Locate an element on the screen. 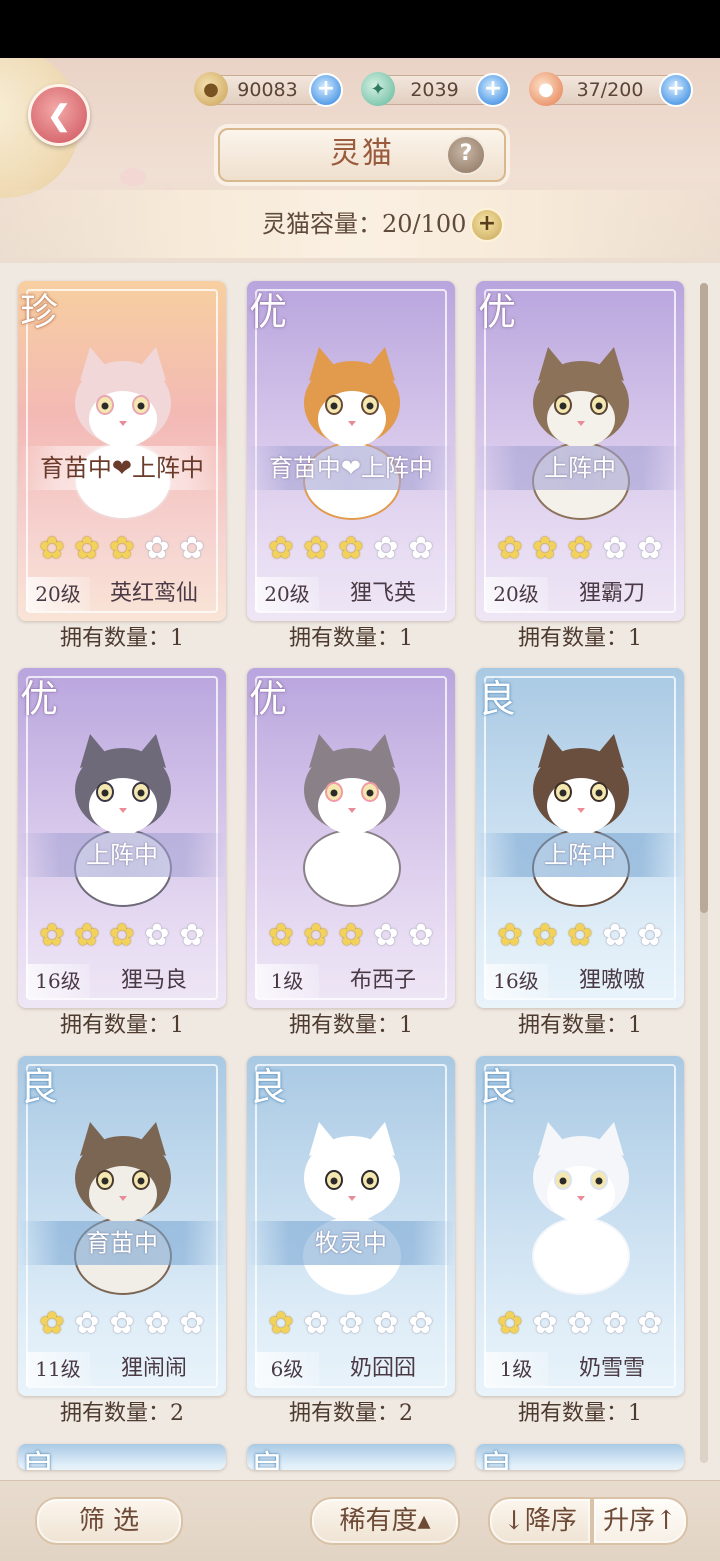 The image size is (720, 1561). cat-card: 良牧灵中 ✿ ✿ ✿ ✿ ✿ 6级 奶囧囧 is located at coordinates (351, 1226).